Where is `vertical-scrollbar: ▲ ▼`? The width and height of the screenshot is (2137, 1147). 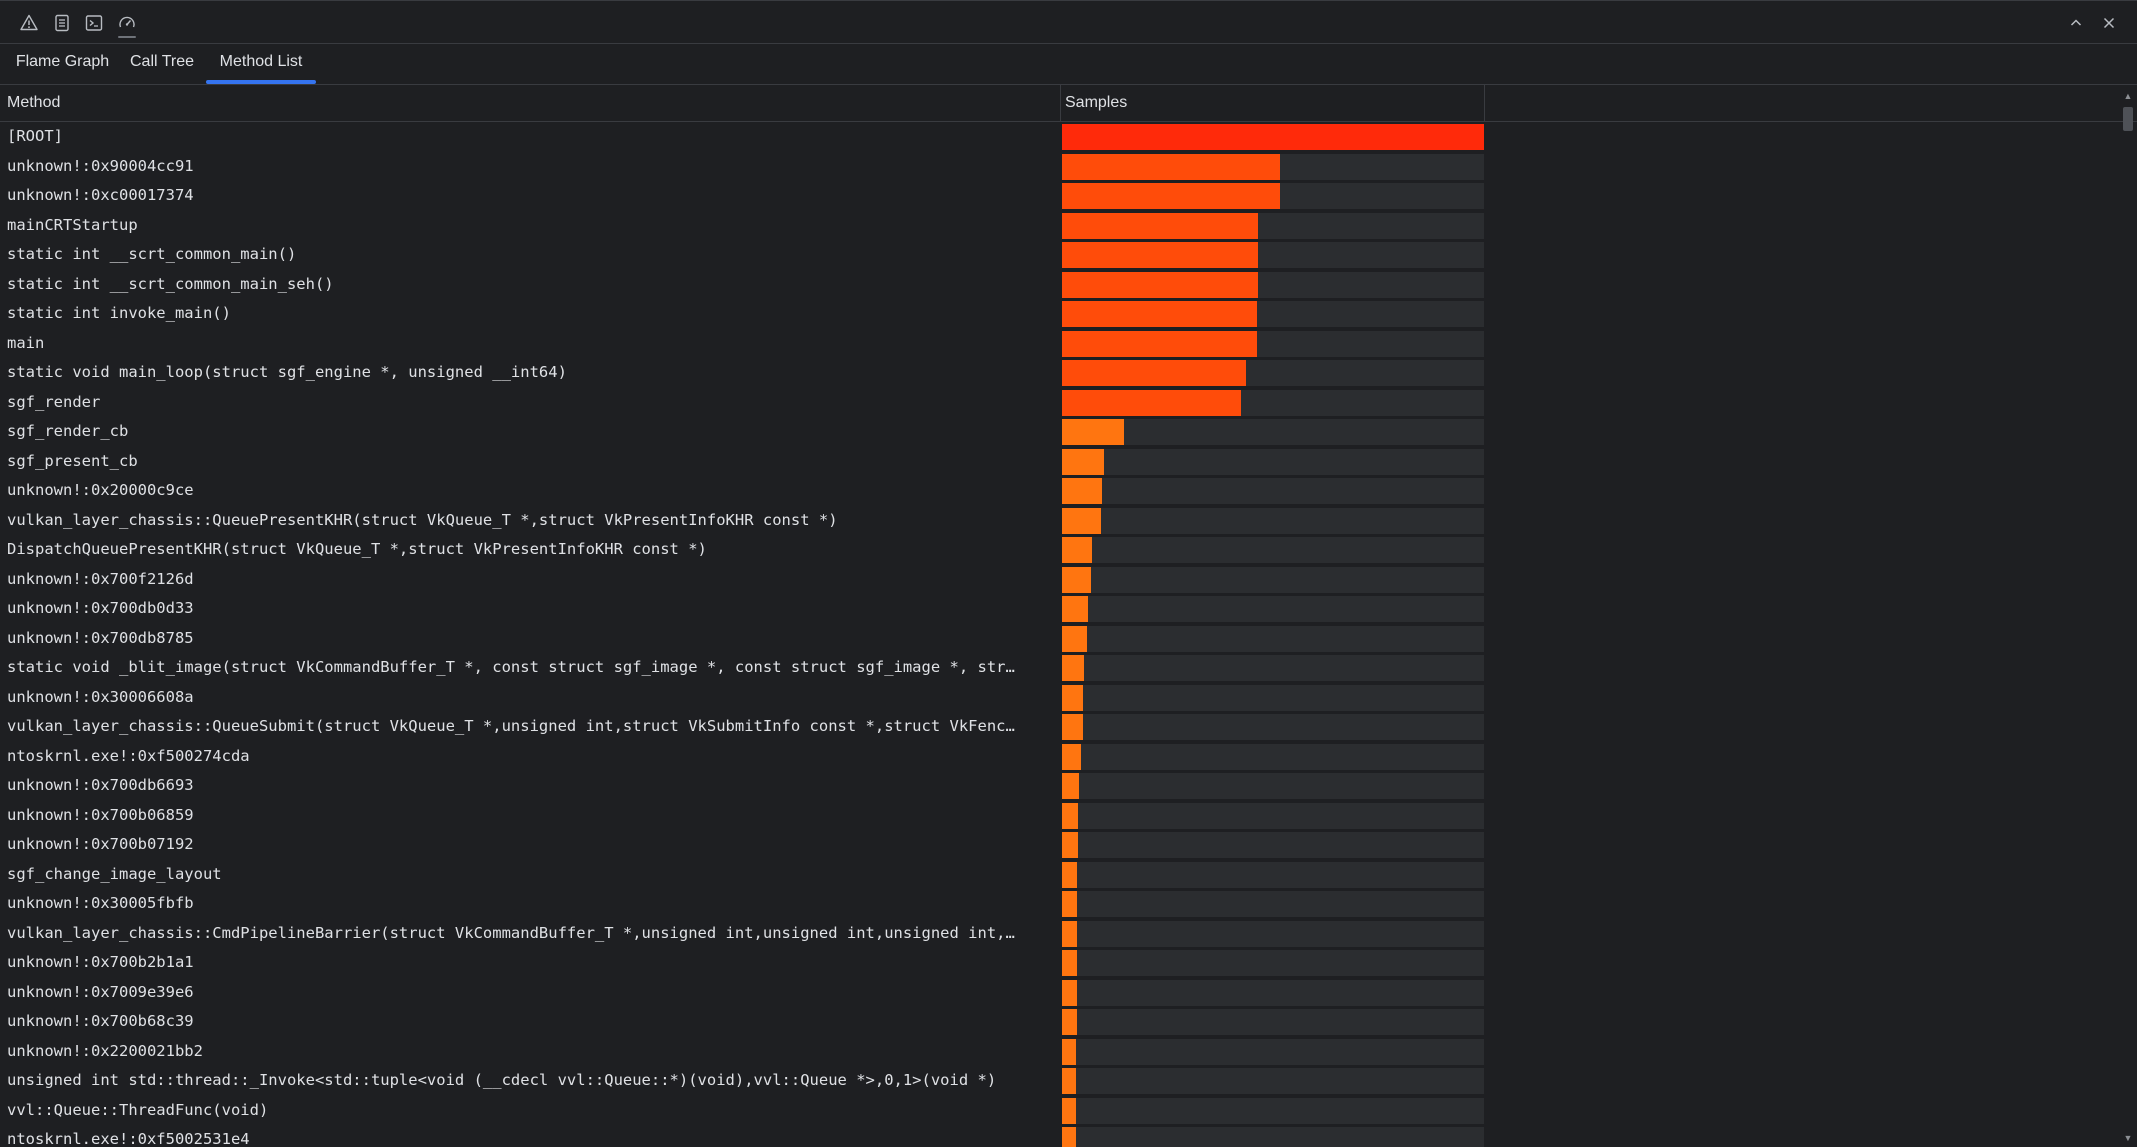
vertical-scrollbar: ▲ ▼ is located at coordinates (2128, 616).